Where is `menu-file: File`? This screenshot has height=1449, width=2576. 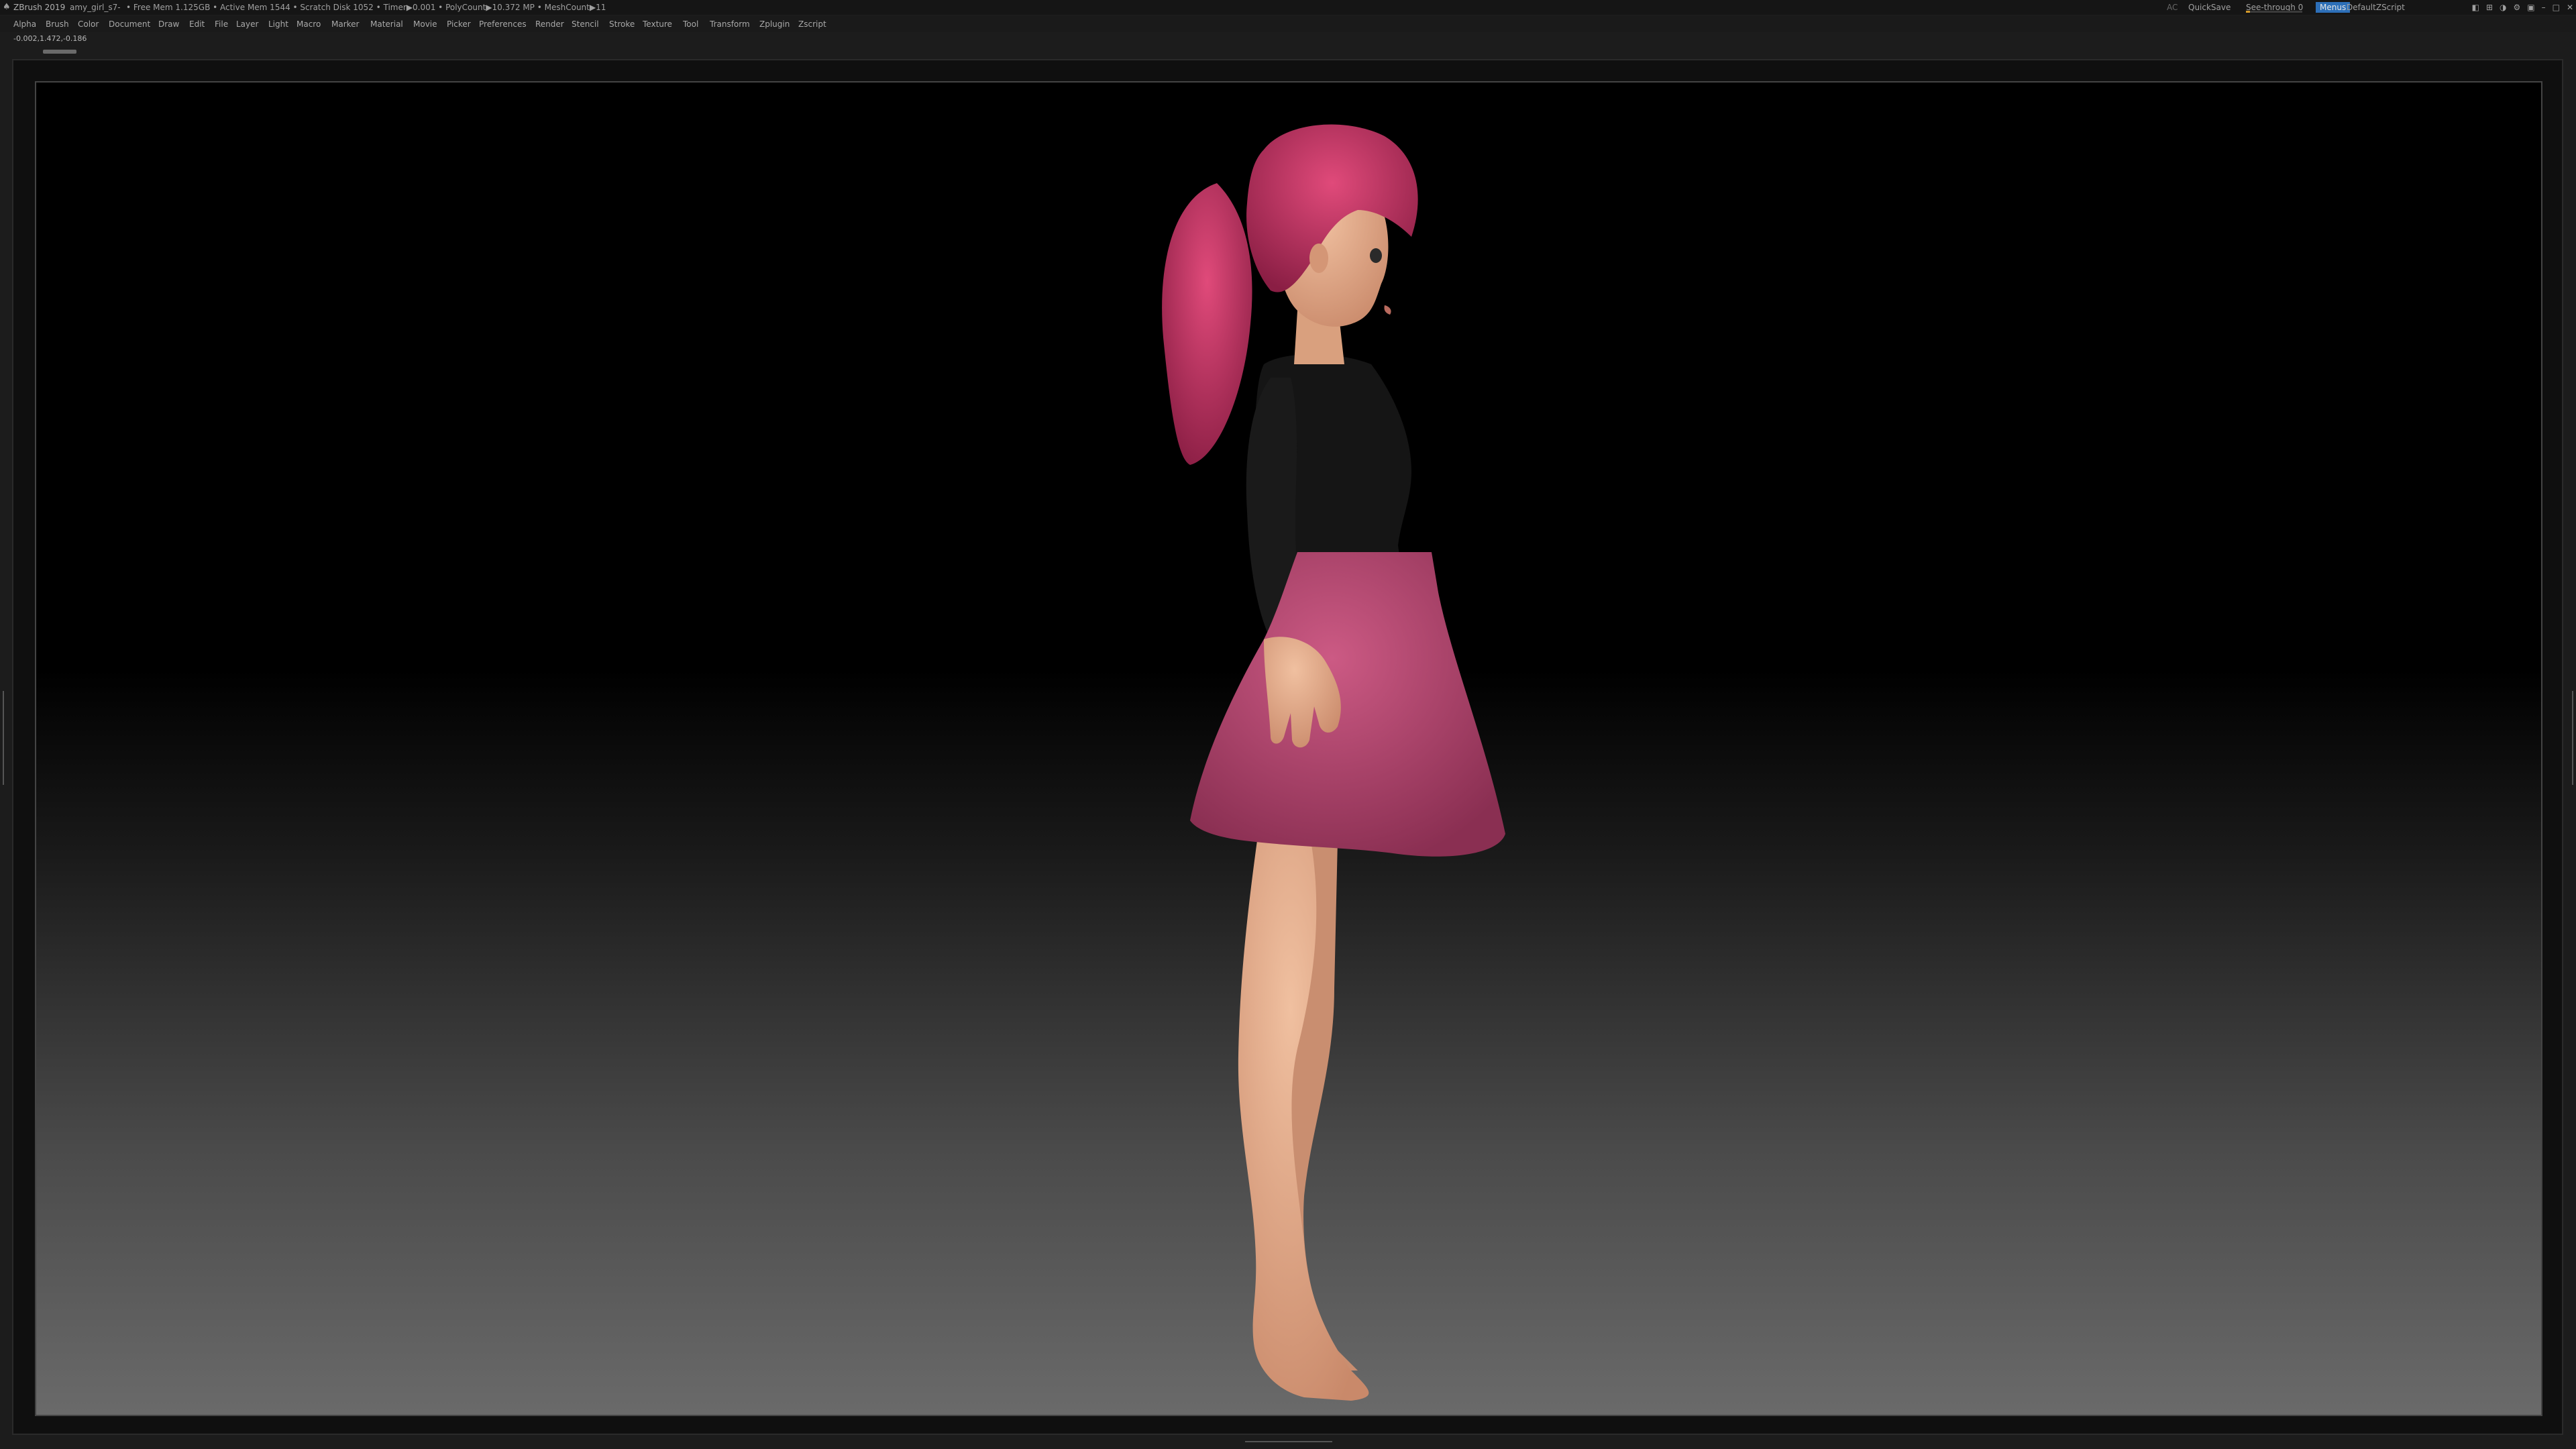
menu-file: File is located at coordinates (221, 24).